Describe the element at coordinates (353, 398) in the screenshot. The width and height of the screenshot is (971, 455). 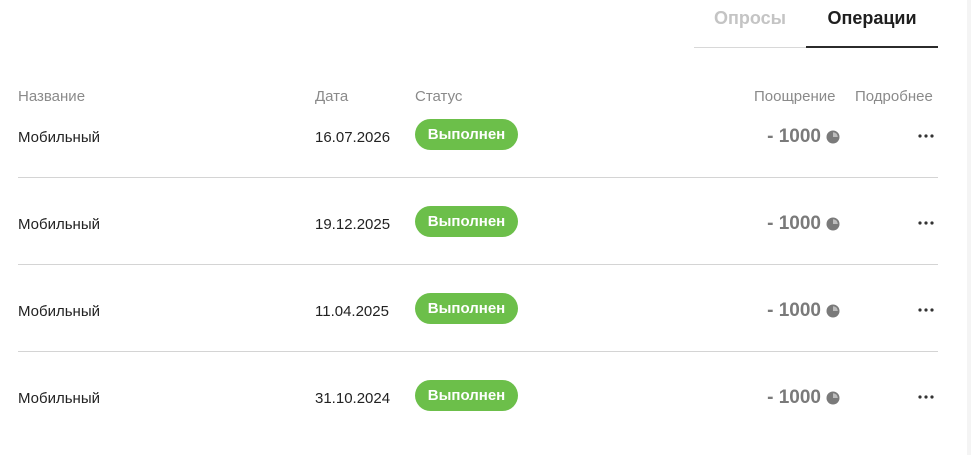
I see `operation-date: 31.10.2024` at that location.